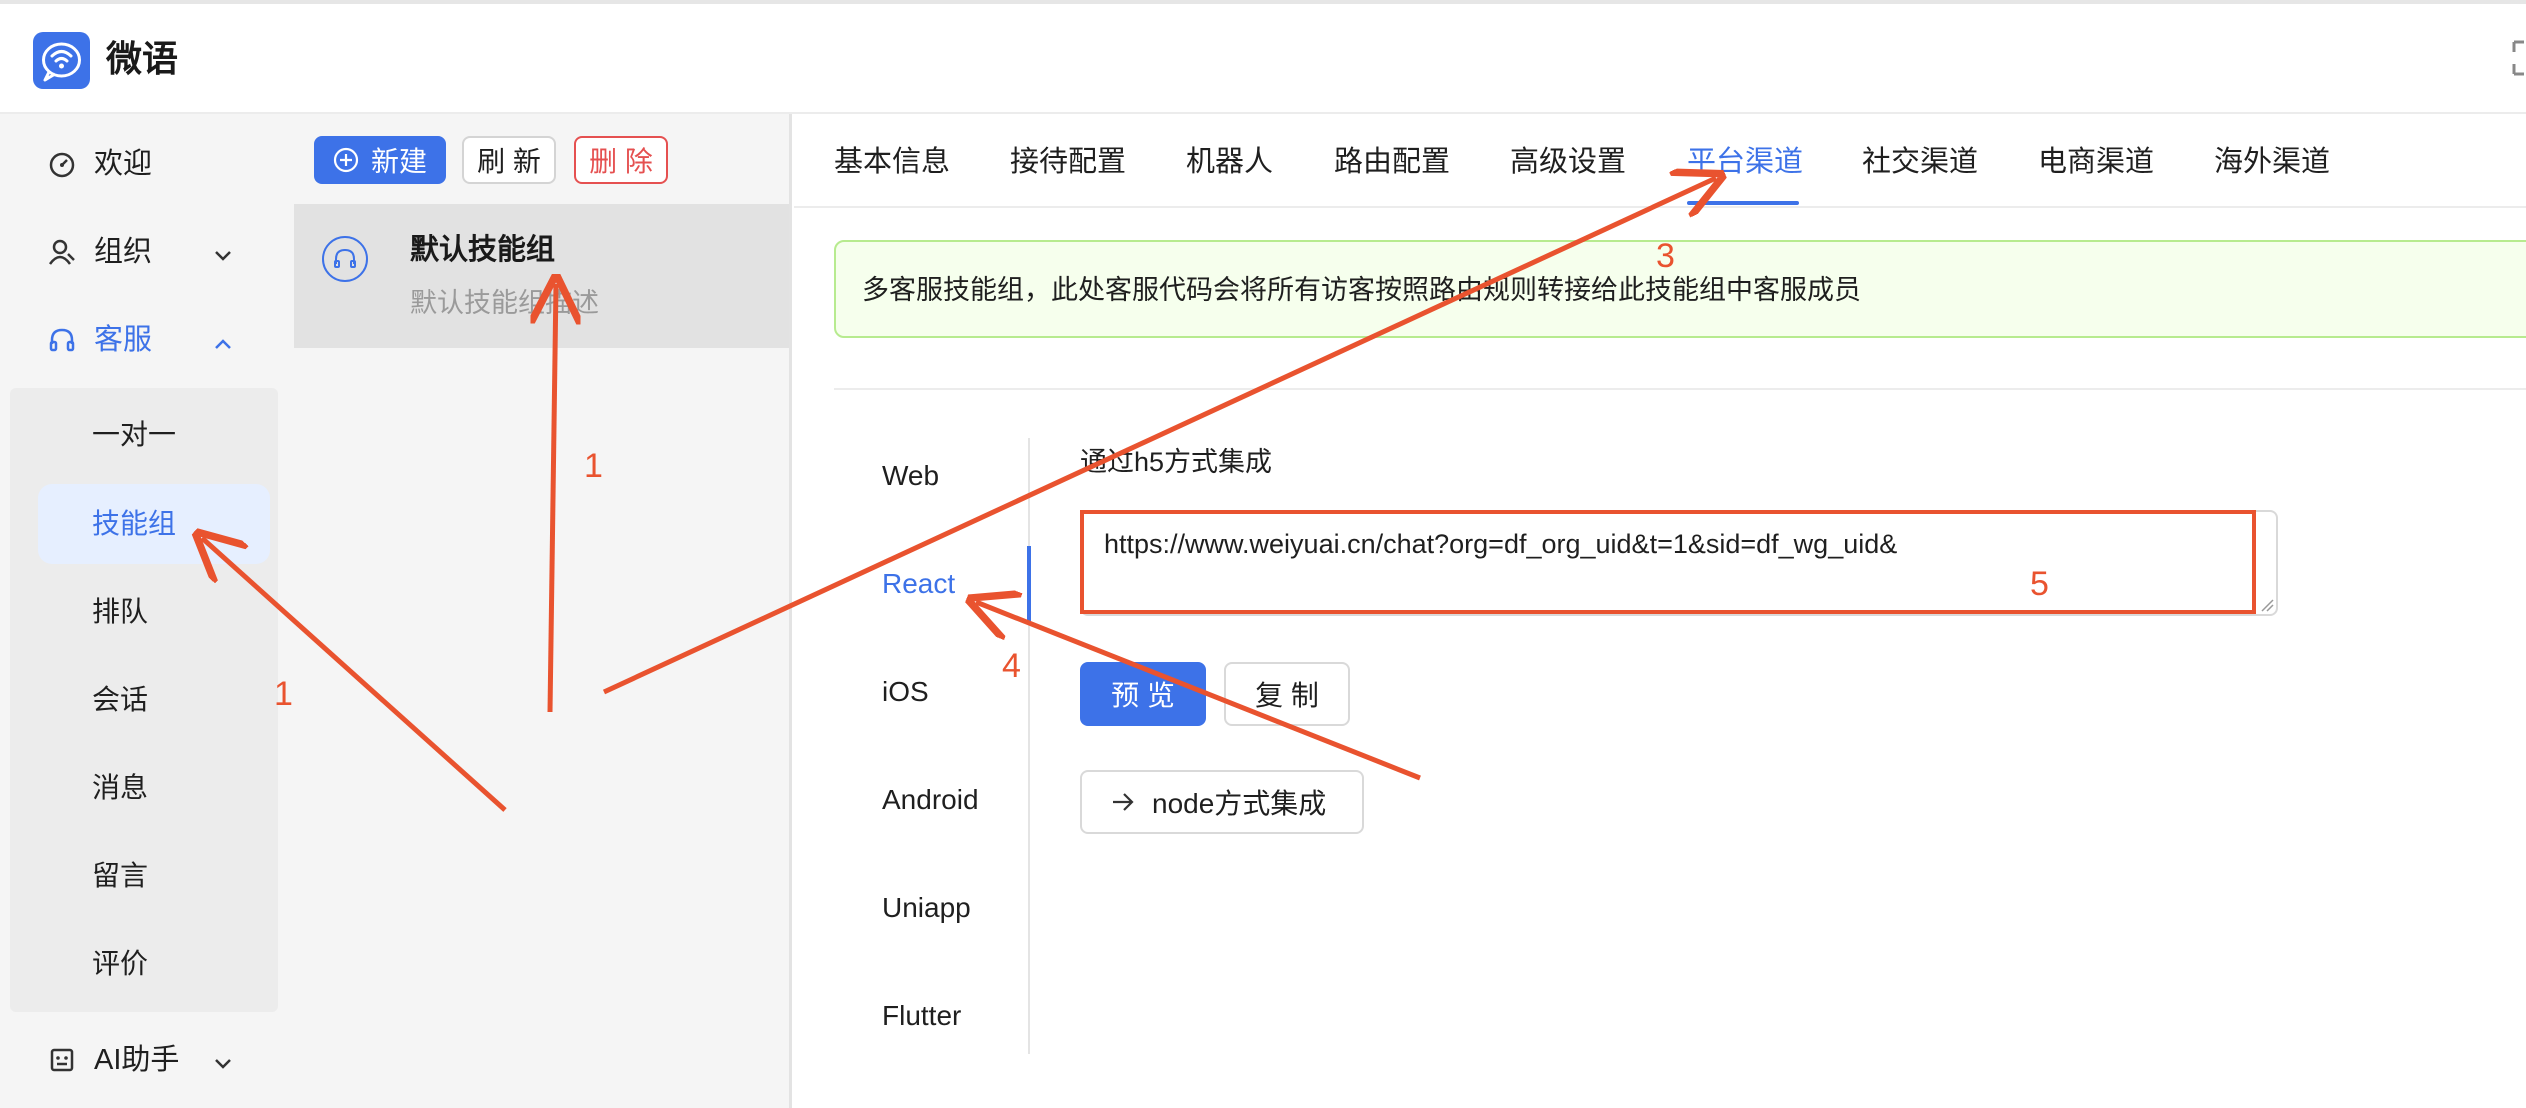 This screenshot has height=1108, width=2526. What do you see at coordinates (921, 1016) in the screenshot?
I see `vtab-flutter: Flutter` at bounding box center [921, 1016].